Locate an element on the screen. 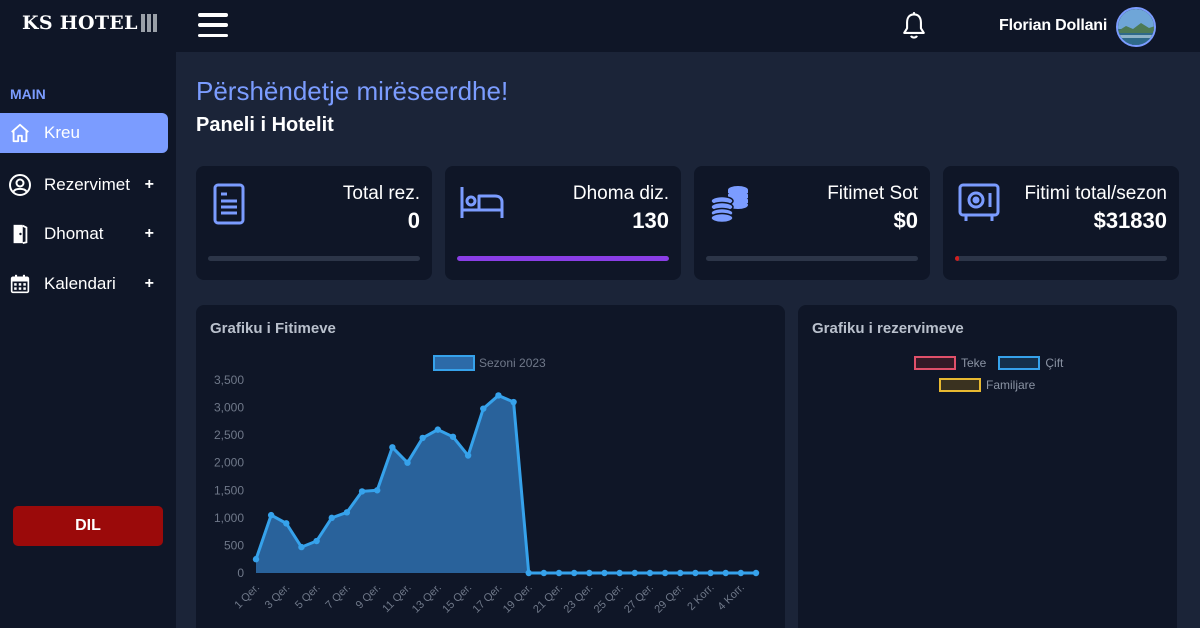 The height and width of the screenshot is (628, 1200). coins-icon is located at coordinates (730, 205).